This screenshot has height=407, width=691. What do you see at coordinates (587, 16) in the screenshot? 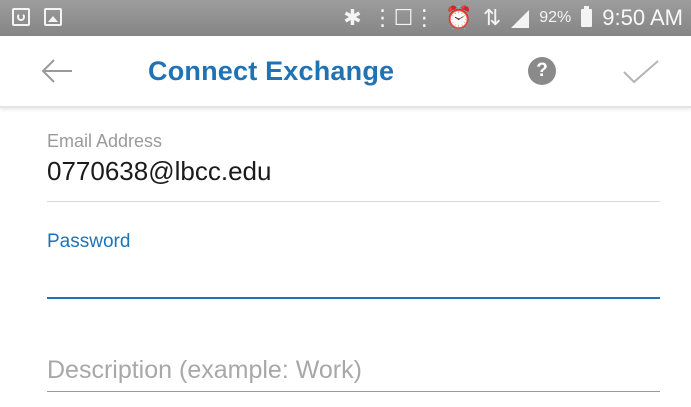
I see `battery-icon` at bounding box center [587, 16].